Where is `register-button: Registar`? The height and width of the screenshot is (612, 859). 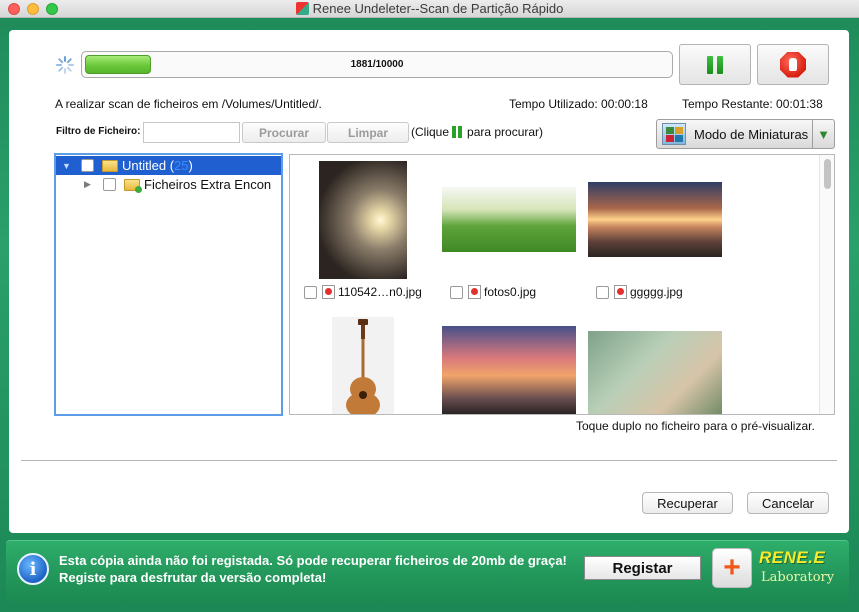
register-button: Registar is located at coordinates (642, 568).